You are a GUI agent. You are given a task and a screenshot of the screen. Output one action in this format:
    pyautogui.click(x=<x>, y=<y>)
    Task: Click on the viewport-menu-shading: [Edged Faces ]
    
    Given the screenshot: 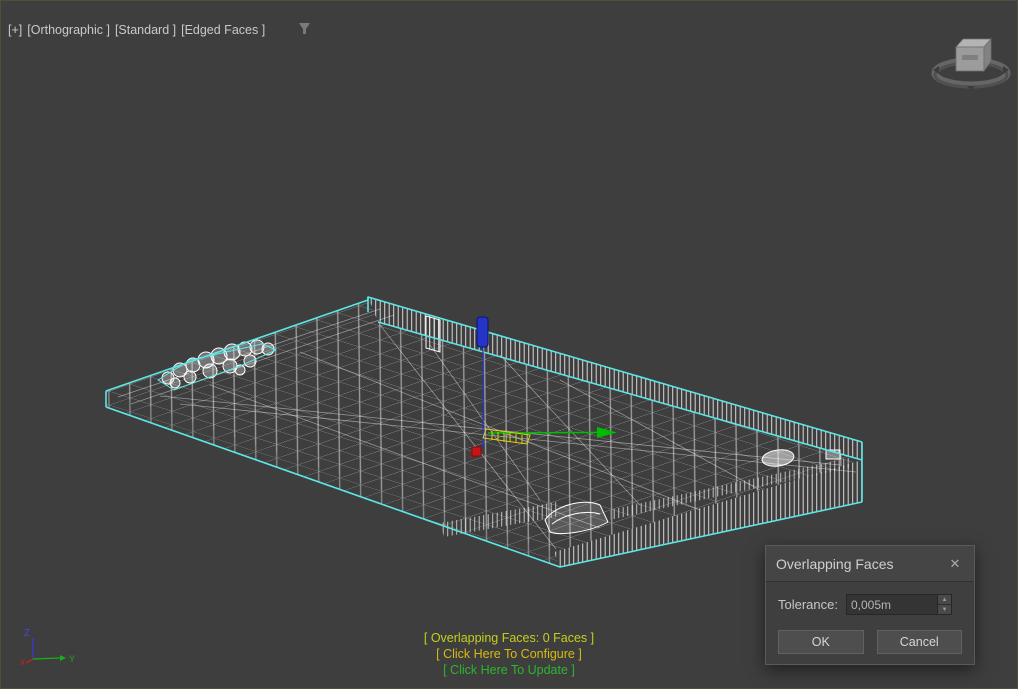 What is the action you would take?
    pyautogui.click(x=223, y=30)
    